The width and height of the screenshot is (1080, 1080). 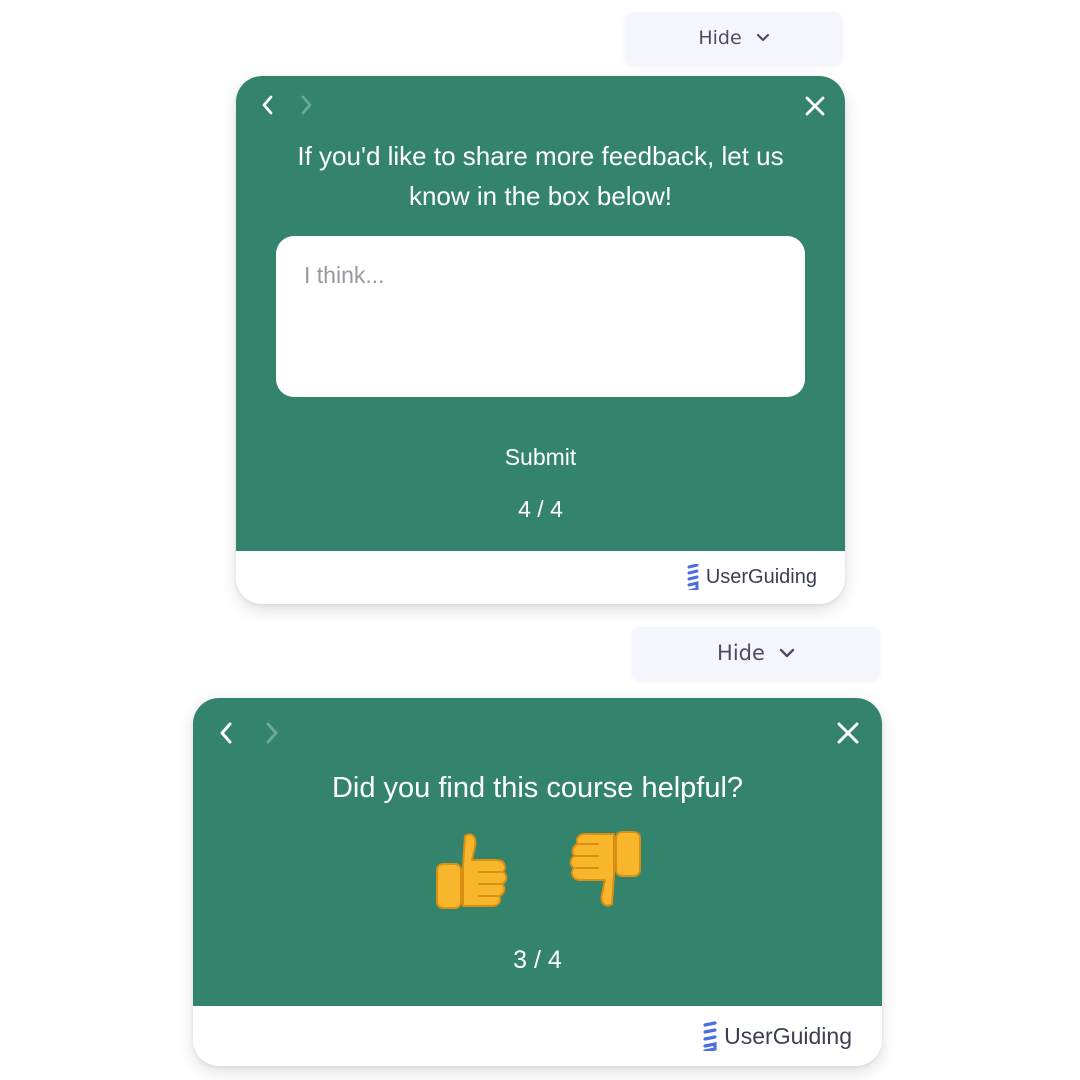 I want to click on thumbs-up-icon, so click(x=474, y=870).